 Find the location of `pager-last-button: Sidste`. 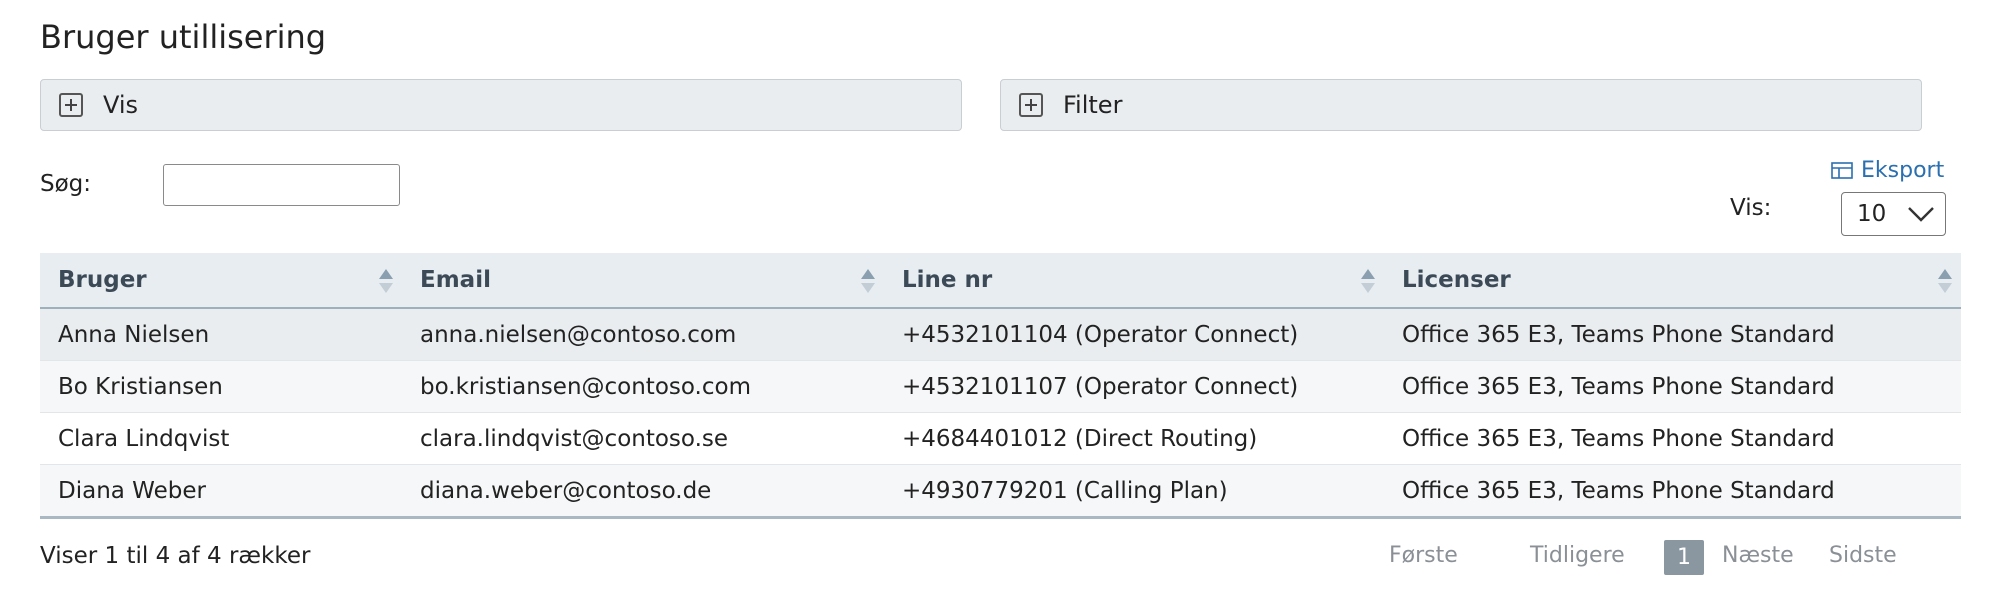

pager-last-button: Sidste is located at coordinates (1863, 555).